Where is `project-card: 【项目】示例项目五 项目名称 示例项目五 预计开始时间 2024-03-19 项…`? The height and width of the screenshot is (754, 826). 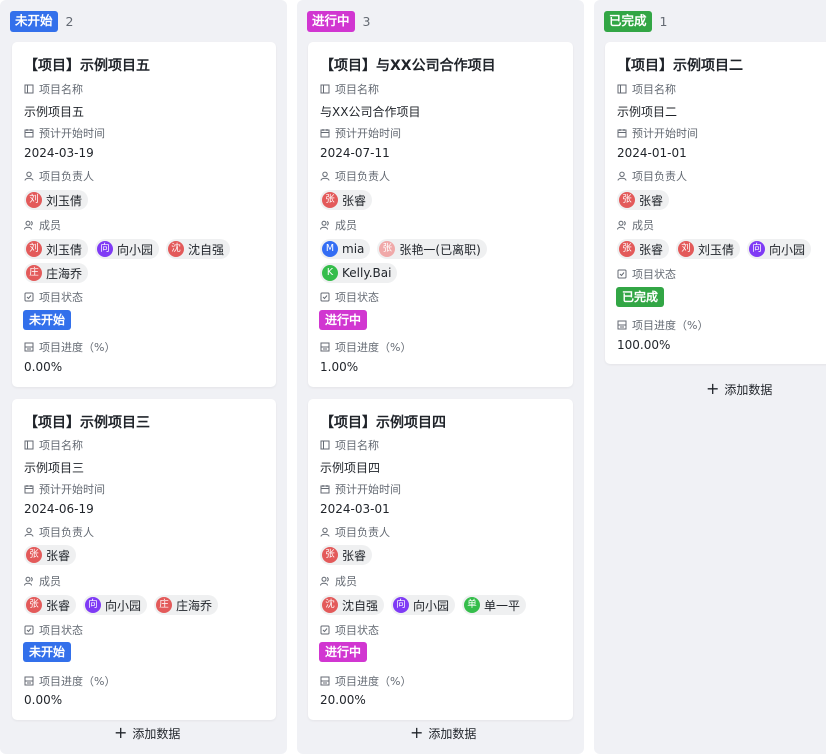
project-card: 【项目】示例项目五 项目名称 示例项目五 预计开始时间 2024-03-19 项… is located at coordinates (144, 214).